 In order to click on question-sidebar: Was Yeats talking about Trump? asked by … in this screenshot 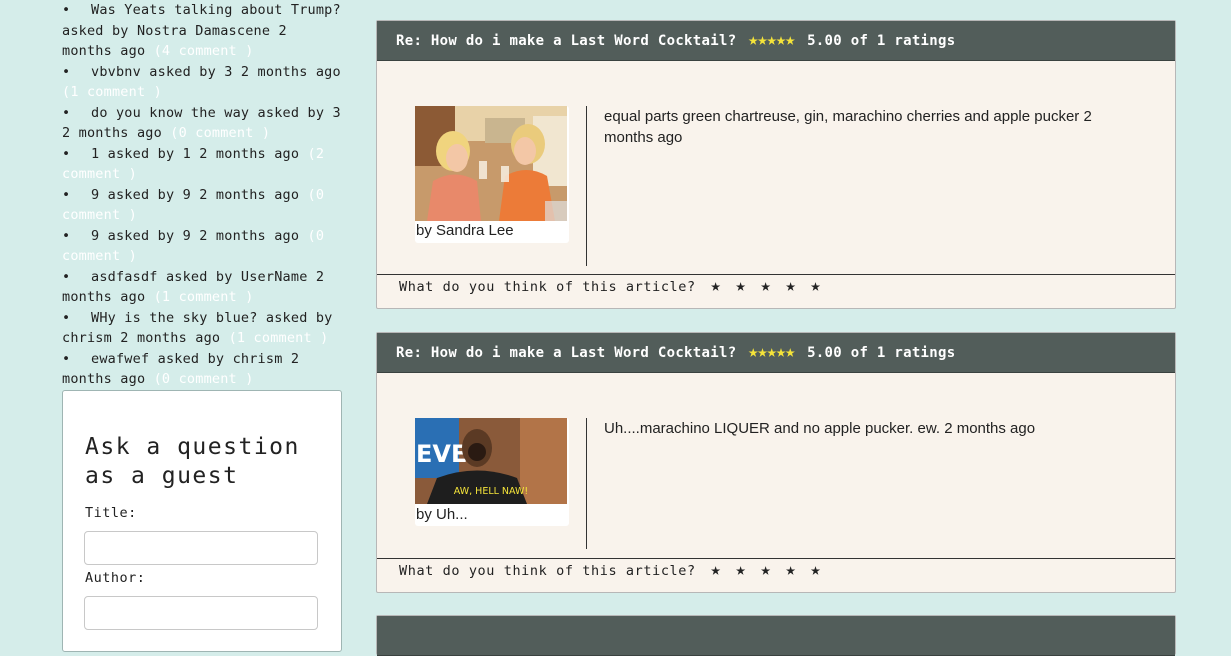, I will do `click(203, 195)`.